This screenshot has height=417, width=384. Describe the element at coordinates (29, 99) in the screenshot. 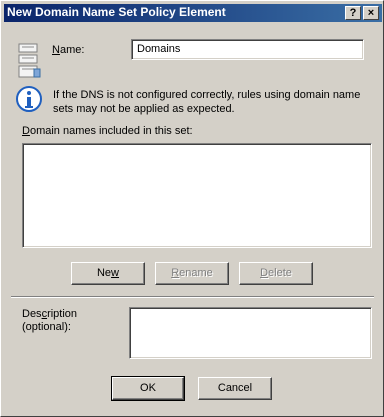

I see `info-icon` at that location.